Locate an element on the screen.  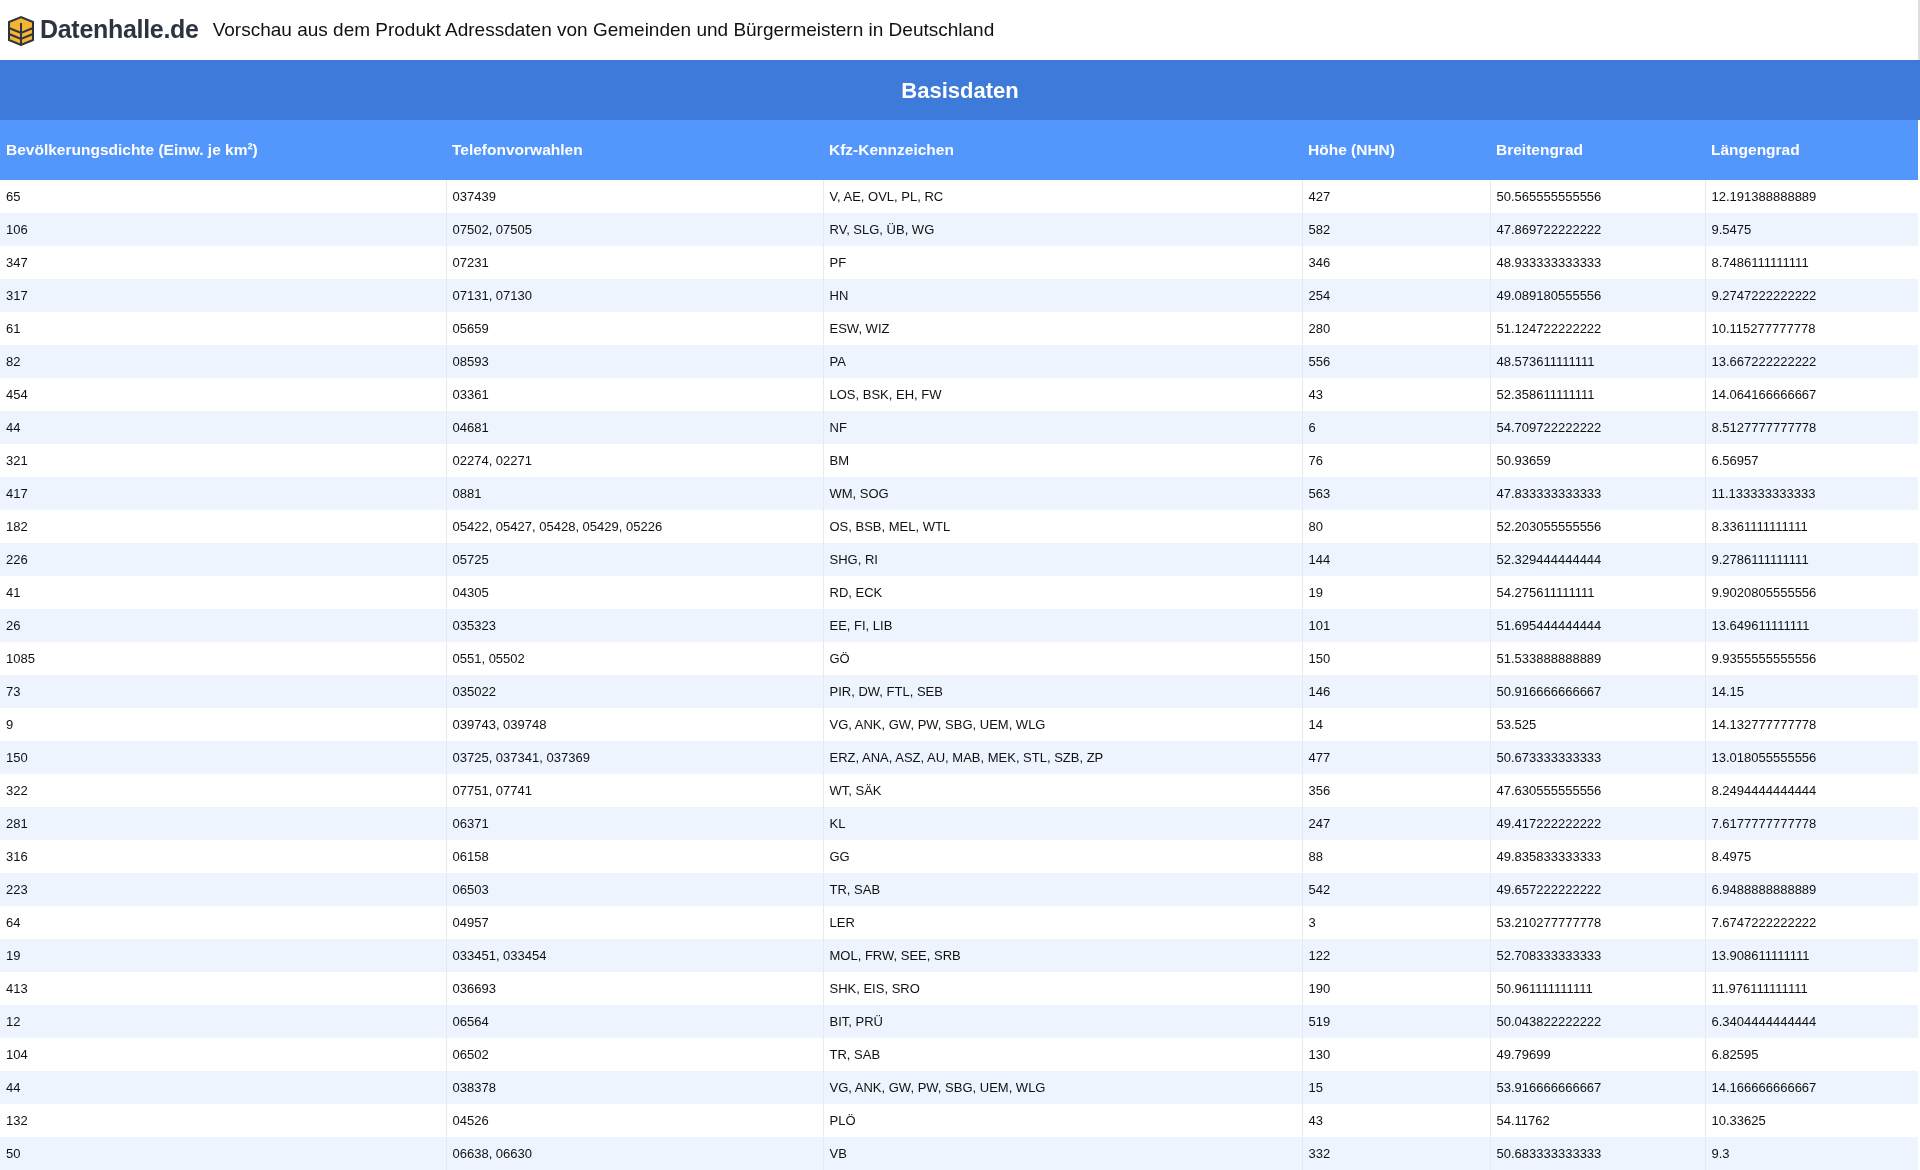
table-cell: 101 is located at coordinates (1396, 625).